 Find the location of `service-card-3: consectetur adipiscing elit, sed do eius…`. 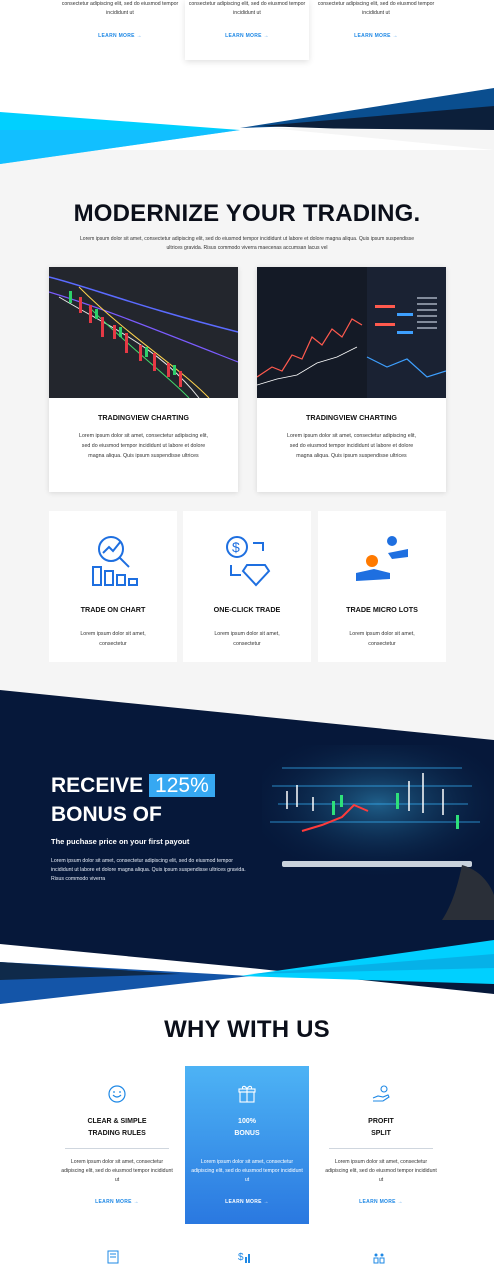

service-card-3: consectetur adipiscing elit, sed do eius… is located at coordinates (376, 30).